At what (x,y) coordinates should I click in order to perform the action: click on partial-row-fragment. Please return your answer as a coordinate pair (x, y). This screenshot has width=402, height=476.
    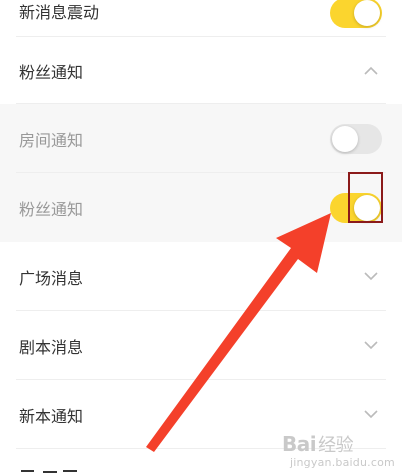
    Looking at the image, I should click on (51, 471).